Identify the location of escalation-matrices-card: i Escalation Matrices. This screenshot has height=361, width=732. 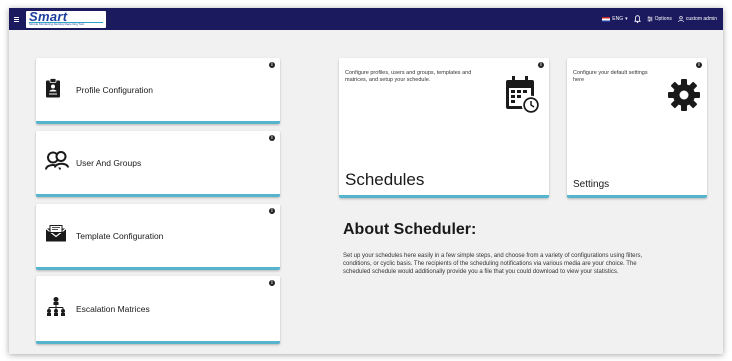
(158, 310).